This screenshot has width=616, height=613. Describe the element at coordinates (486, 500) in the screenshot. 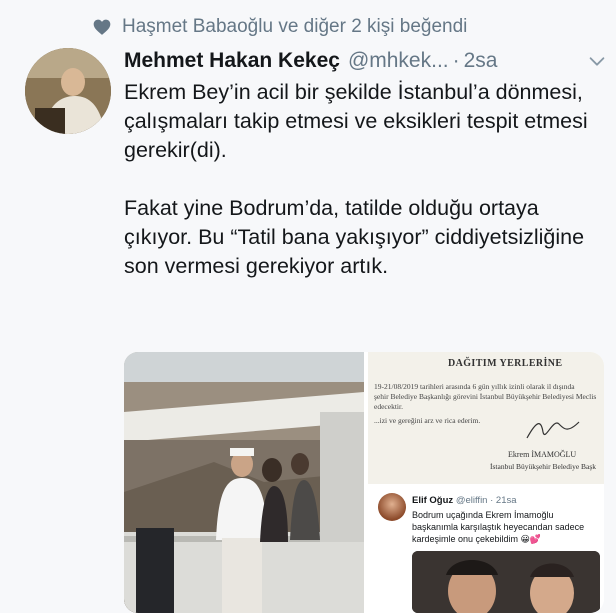

I see `embedded-author-meta: @eliffin · 21sa` at that location.